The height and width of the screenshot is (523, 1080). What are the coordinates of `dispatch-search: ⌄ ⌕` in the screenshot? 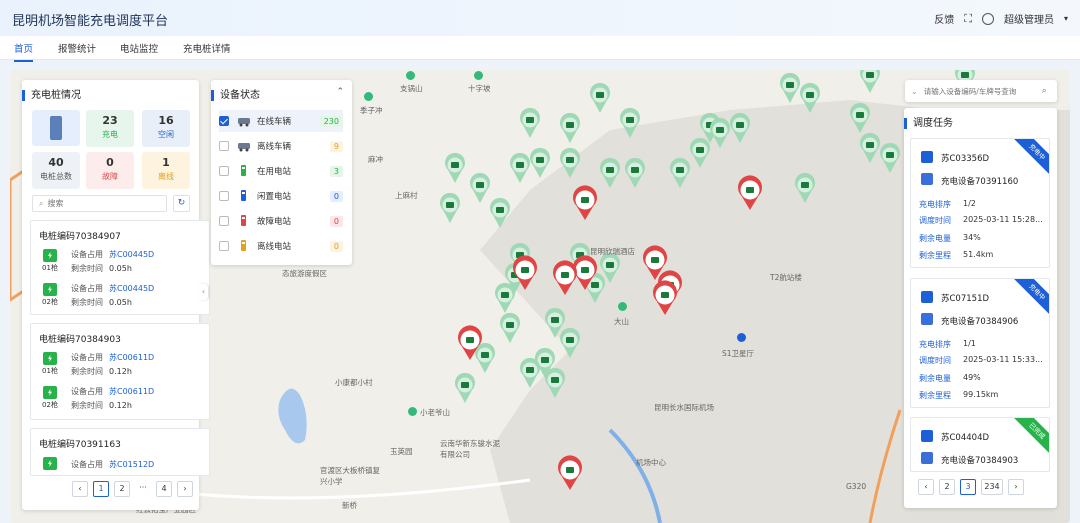 It's located at (981, 91).